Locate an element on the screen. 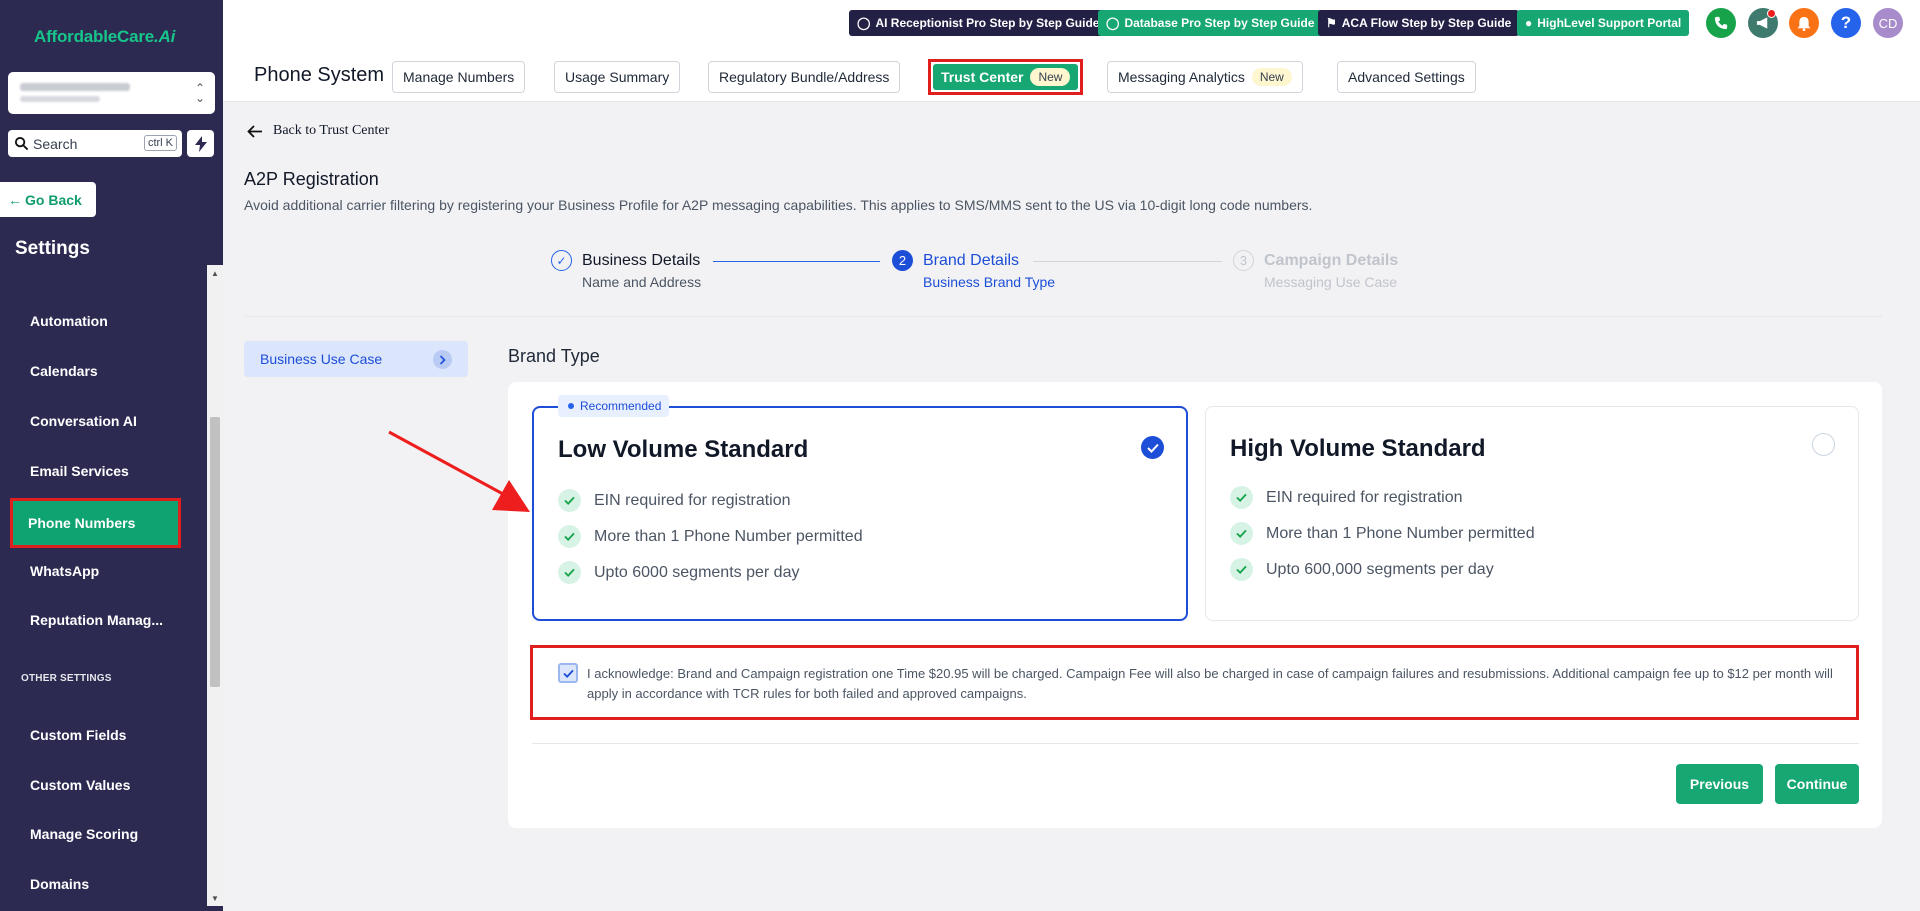 This screenshot has height=911, width=1920. sidebar-item-automation: Automation is located at coordinates (69, 321).